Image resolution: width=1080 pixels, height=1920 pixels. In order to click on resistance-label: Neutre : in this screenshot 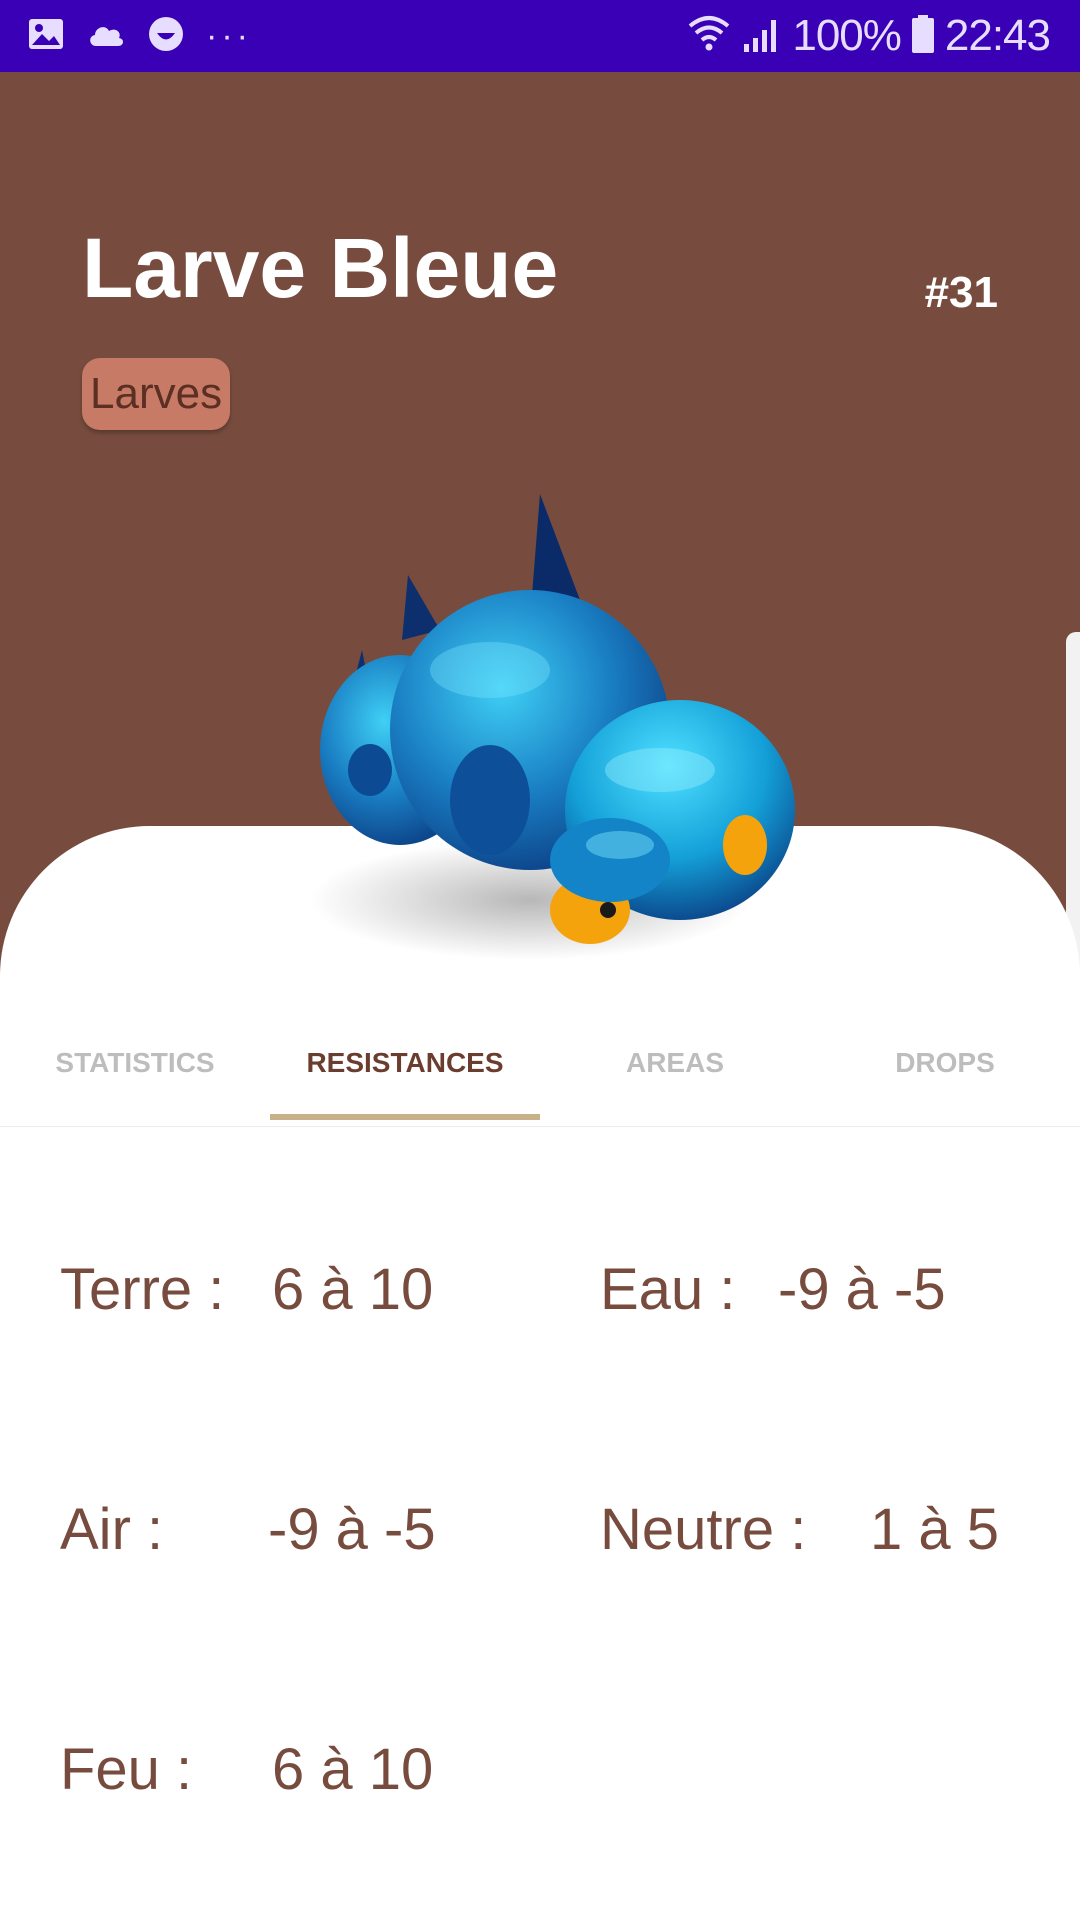, I will do `click(703, 1529)`.